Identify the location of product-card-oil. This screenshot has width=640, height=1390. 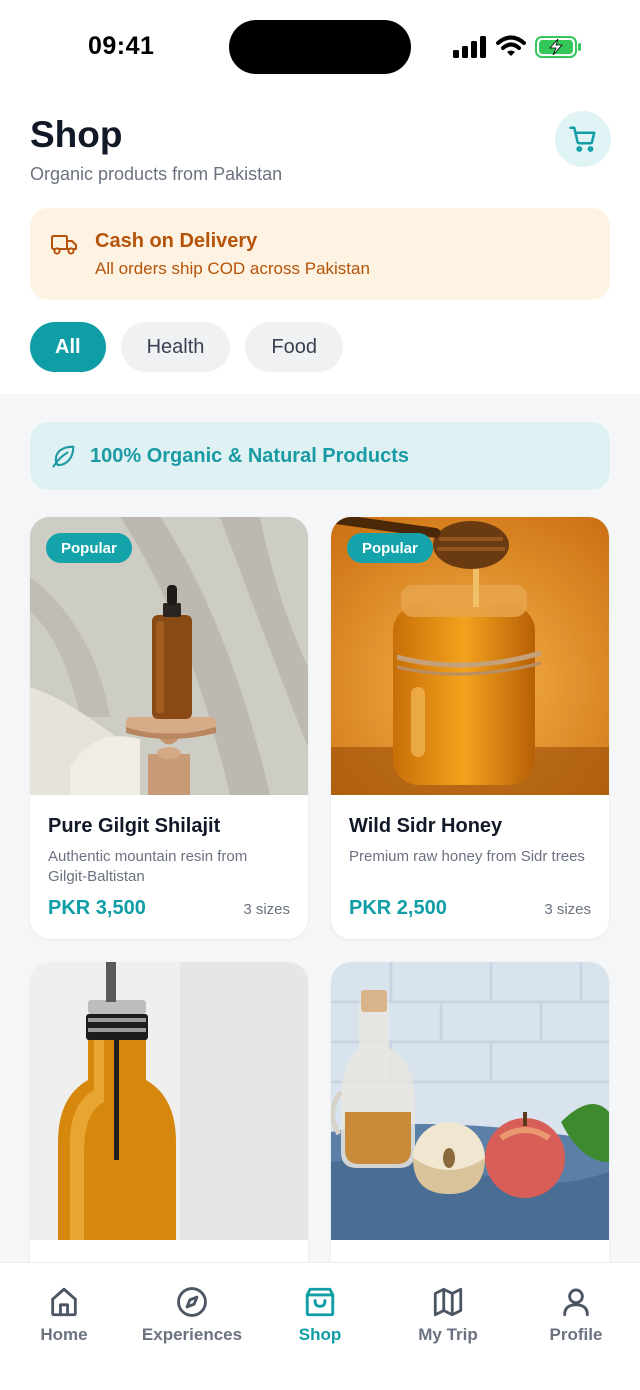
(169, 1112).